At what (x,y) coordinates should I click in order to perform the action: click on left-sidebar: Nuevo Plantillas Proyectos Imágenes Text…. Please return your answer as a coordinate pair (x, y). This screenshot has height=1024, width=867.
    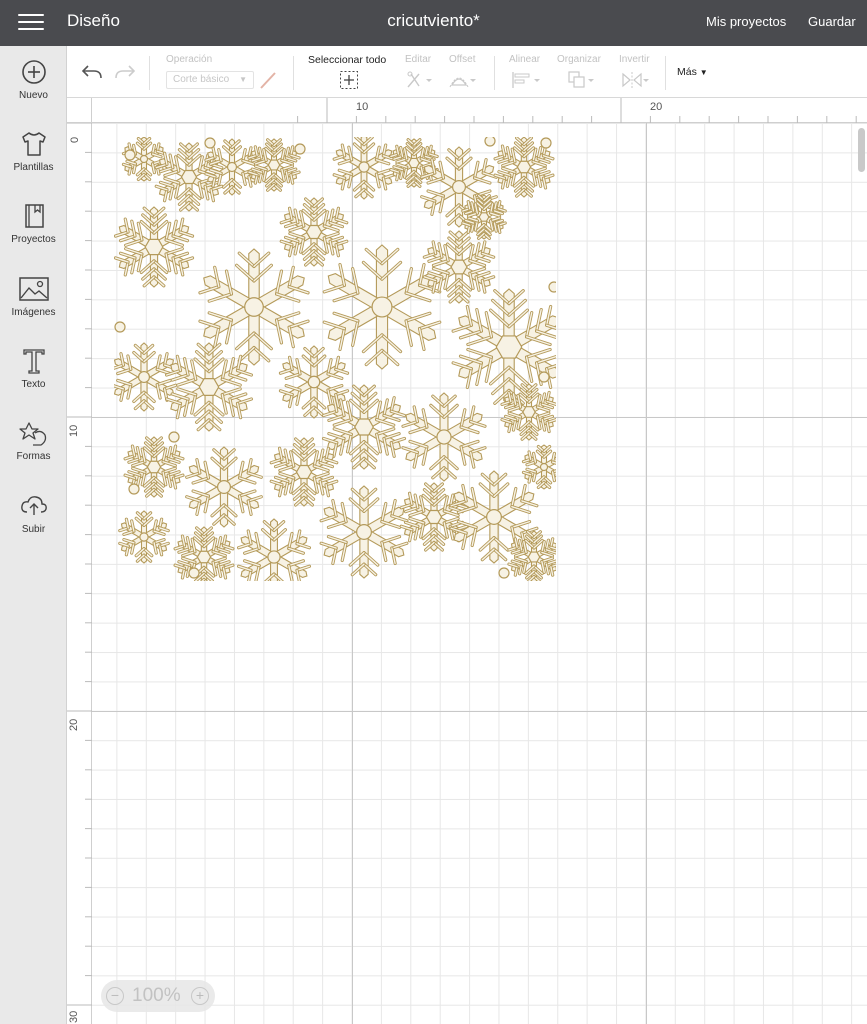
    Looking at the image, I should click on (33, 535).